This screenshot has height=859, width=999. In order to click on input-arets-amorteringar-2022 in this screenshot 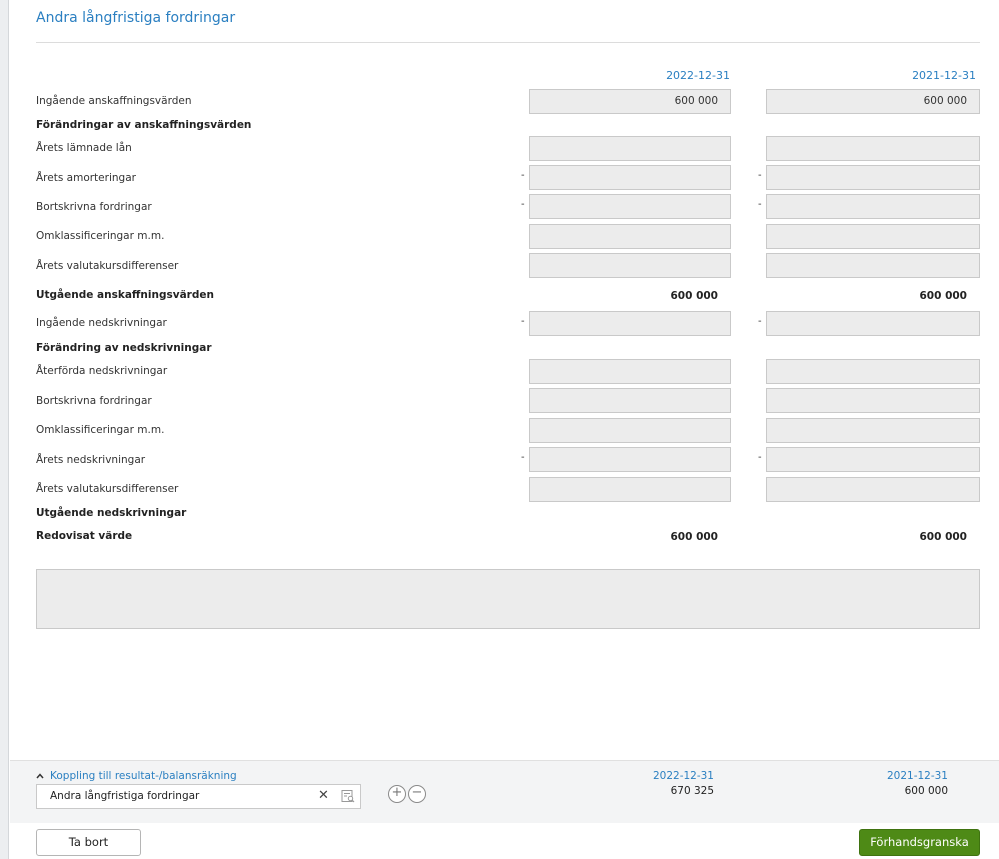, I will do `click(630, 177)`.